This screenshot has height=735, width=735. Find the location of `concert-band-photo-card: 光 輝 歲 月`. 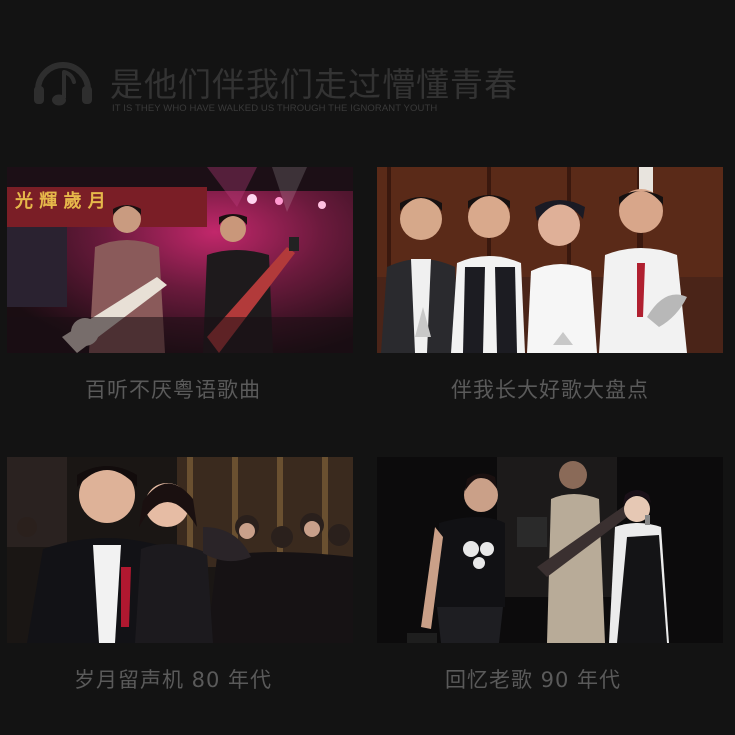

concert-band-photo-card: 光 輝 歲 月 is located at coordinates (180, 260).